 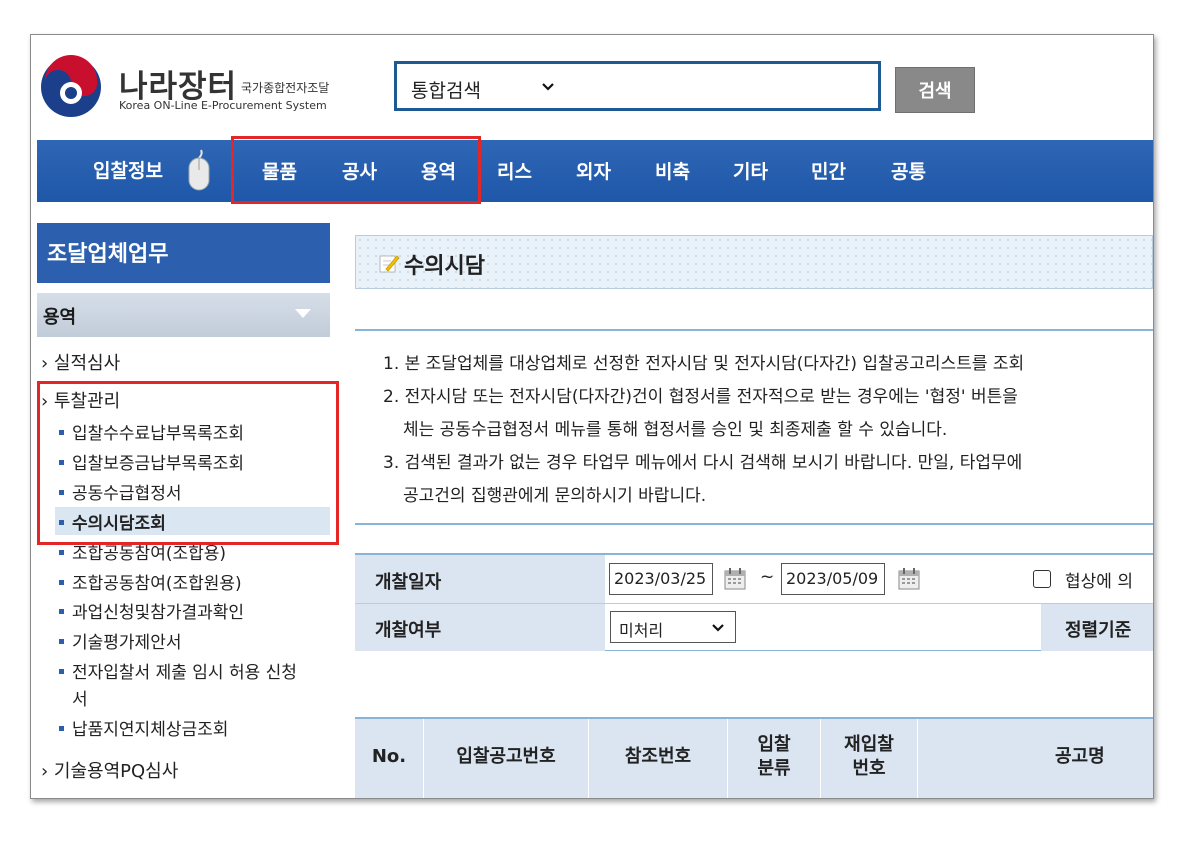 I want to click on main-nav: 입찰정보 물품 공사 용역 리스 외자 비축 기타 민간 공통, so click(x=595, y=171).